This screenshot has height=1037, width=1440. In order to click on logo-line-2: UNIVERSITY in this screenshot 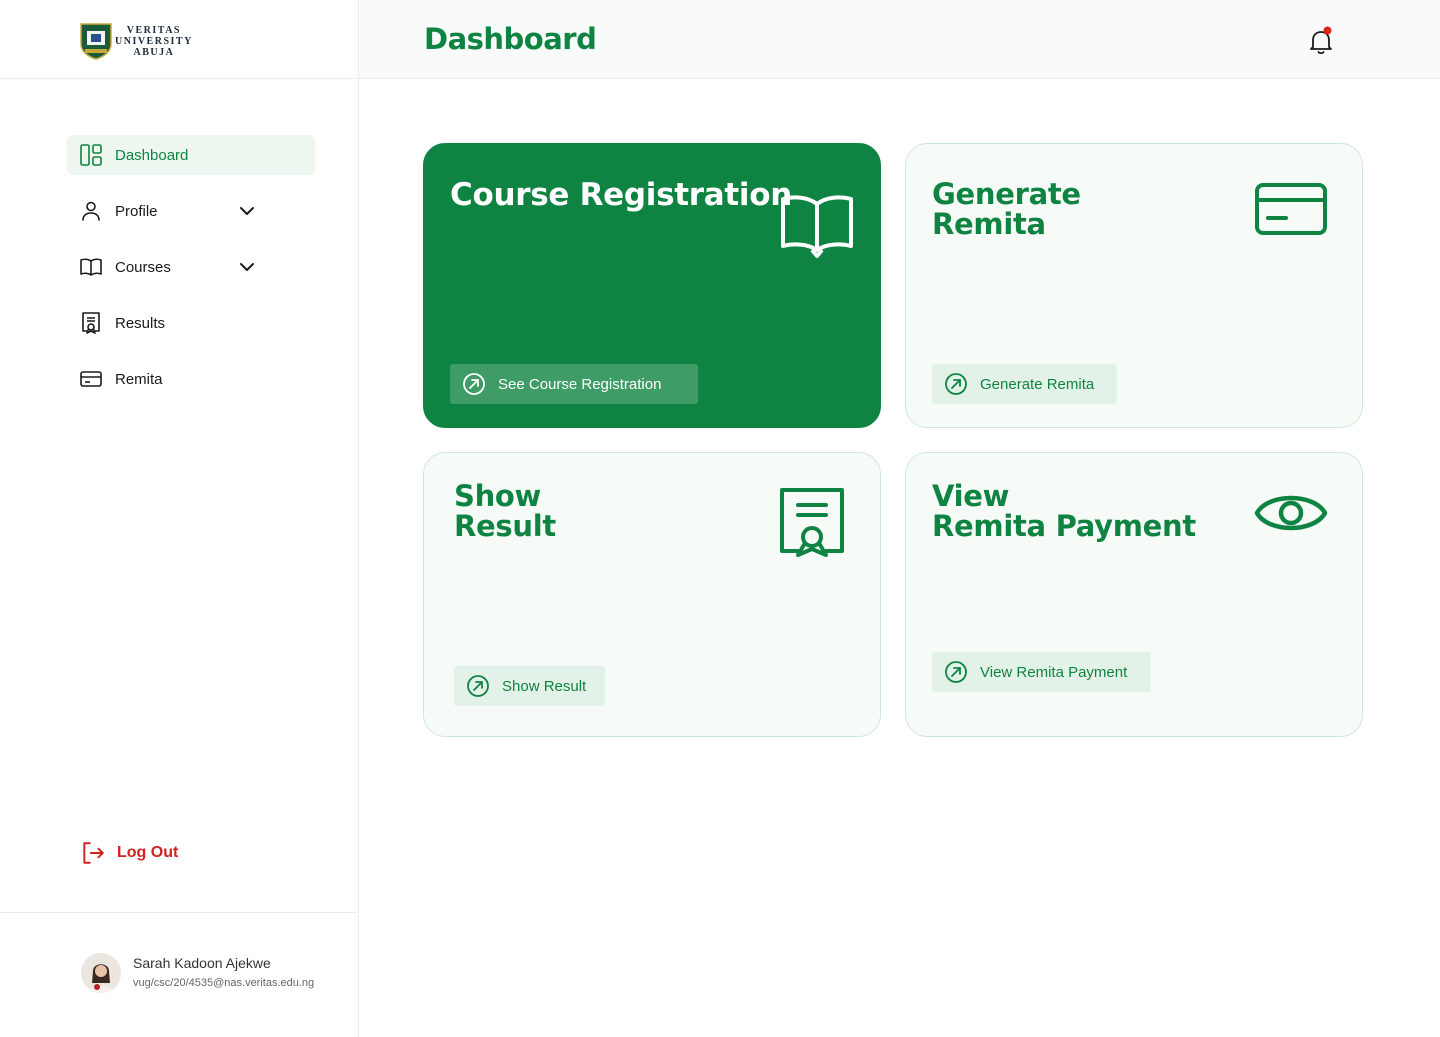, I will do `click(154, 41)`.